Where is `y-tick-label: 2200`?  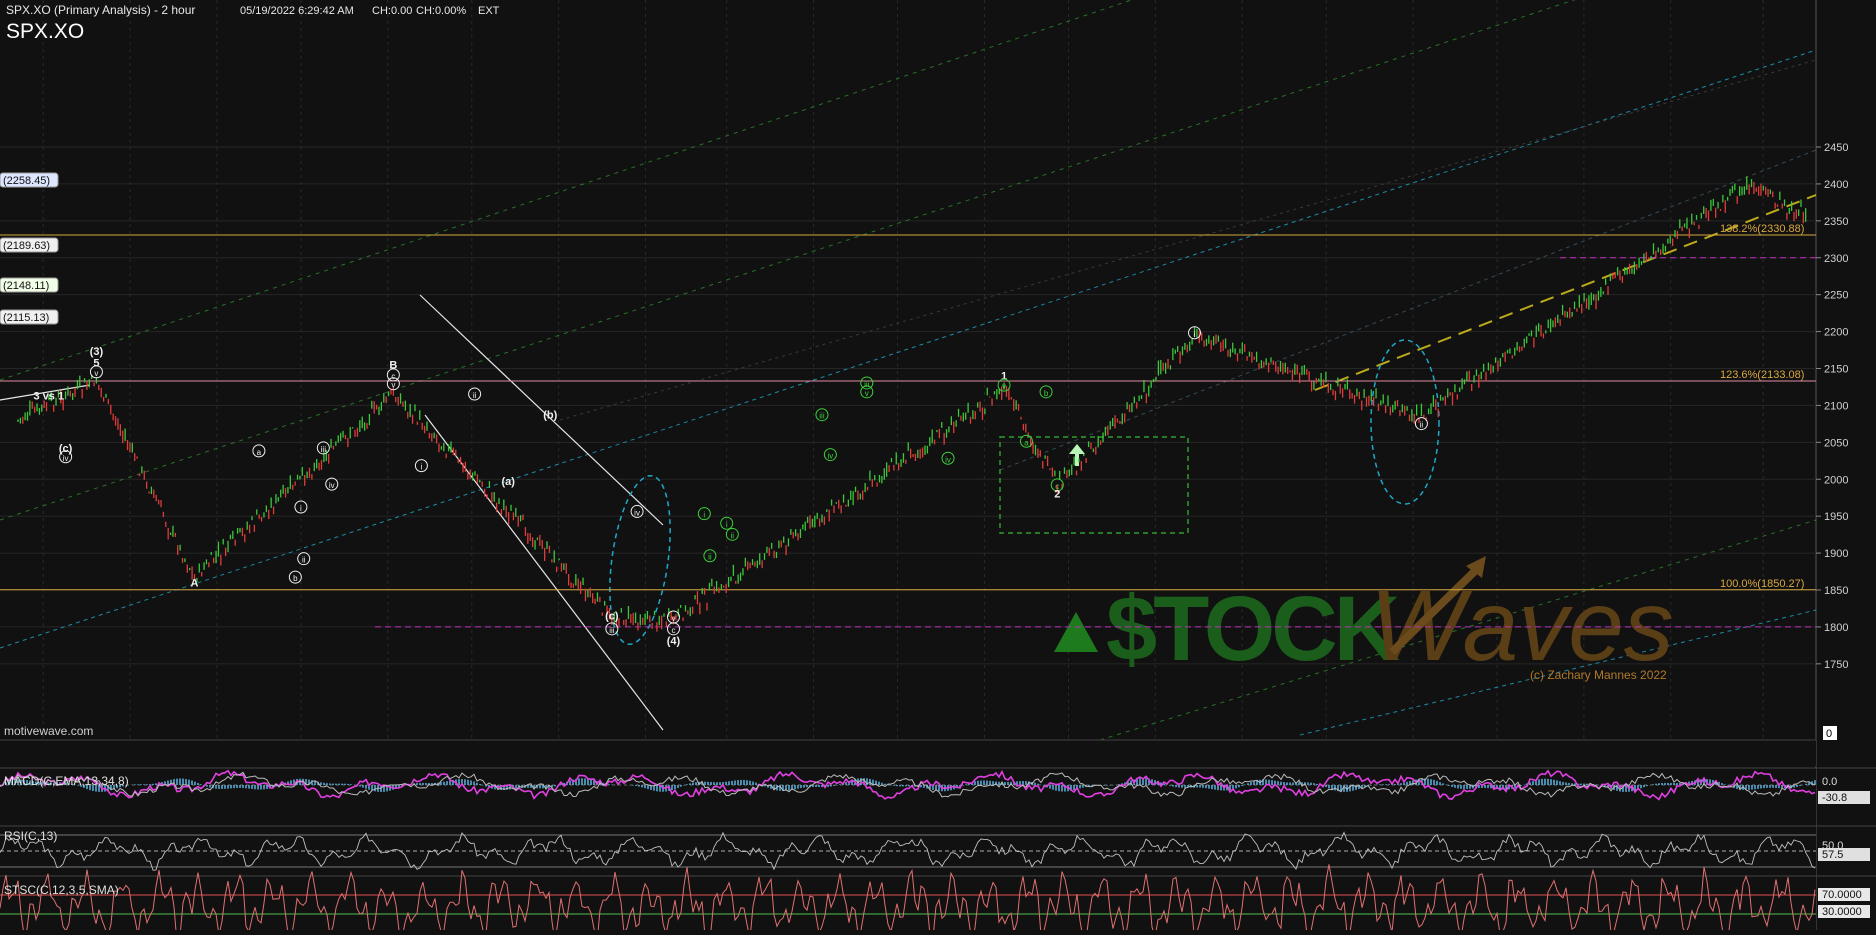
y-tick-label: 2200 is located at coordinates (1836, 333).